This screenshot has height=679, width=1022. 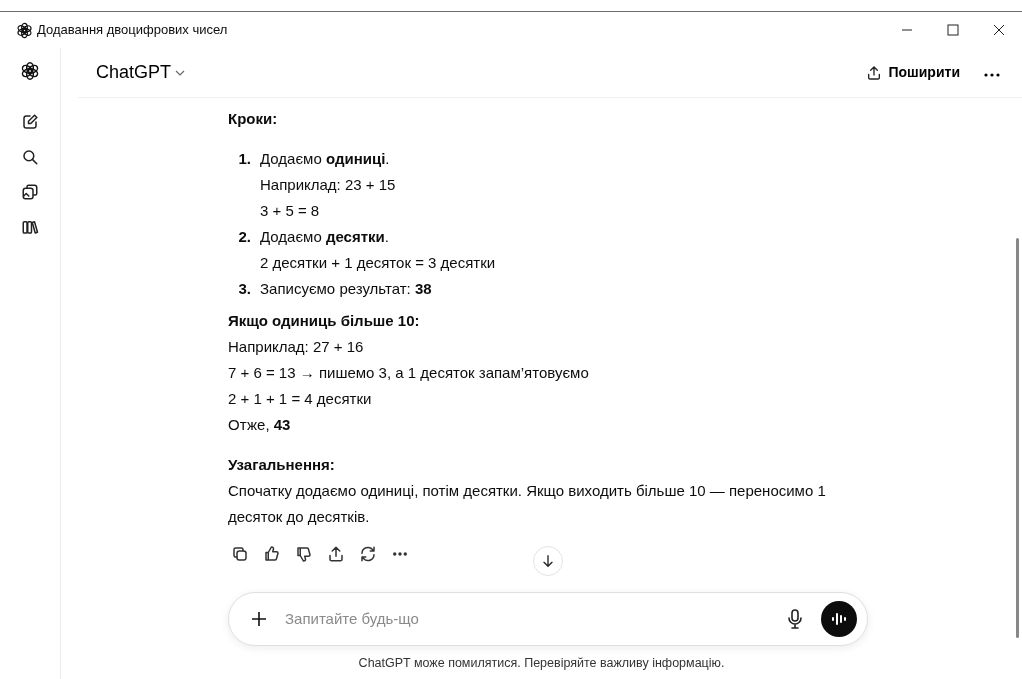 What do you see at coordinates (300, 399) in the screenshot?
I see `text-line: 2 + 1 + 1 = 4 десятки` at bounding box center [300, 399].